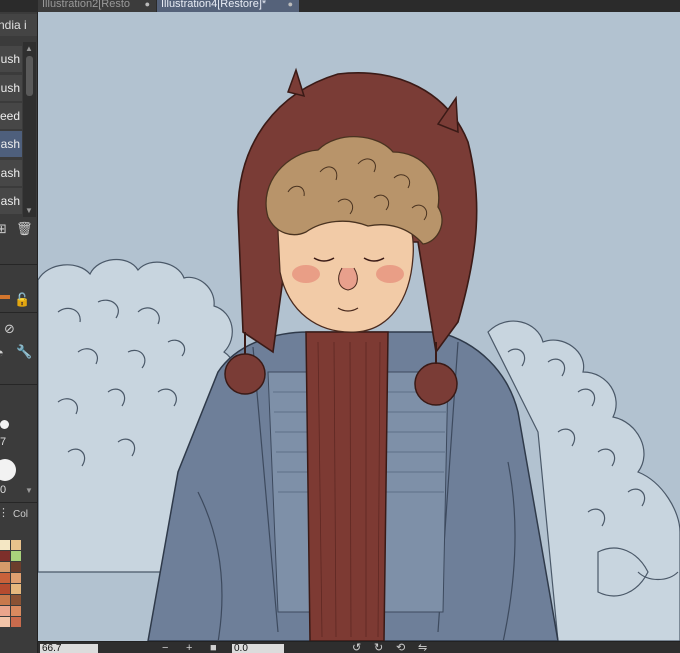 The image size is (680, 653). I want to click on brush-item: eed, so click(11, 116).